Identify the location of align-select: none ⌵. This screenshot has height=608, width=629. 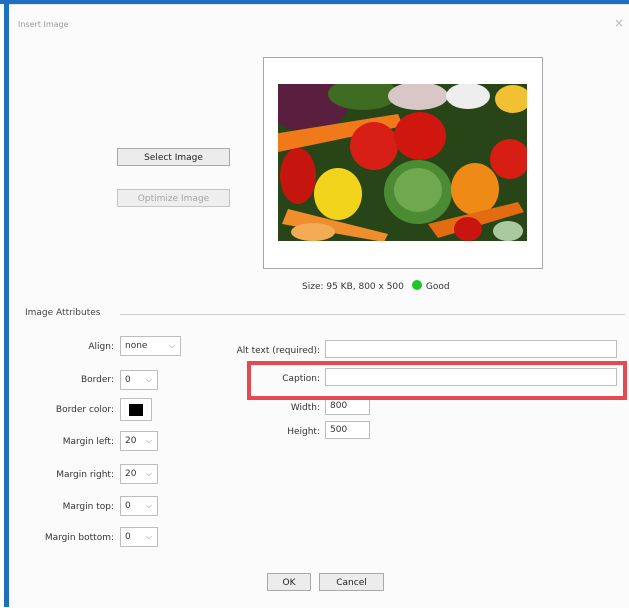
(150, 346).